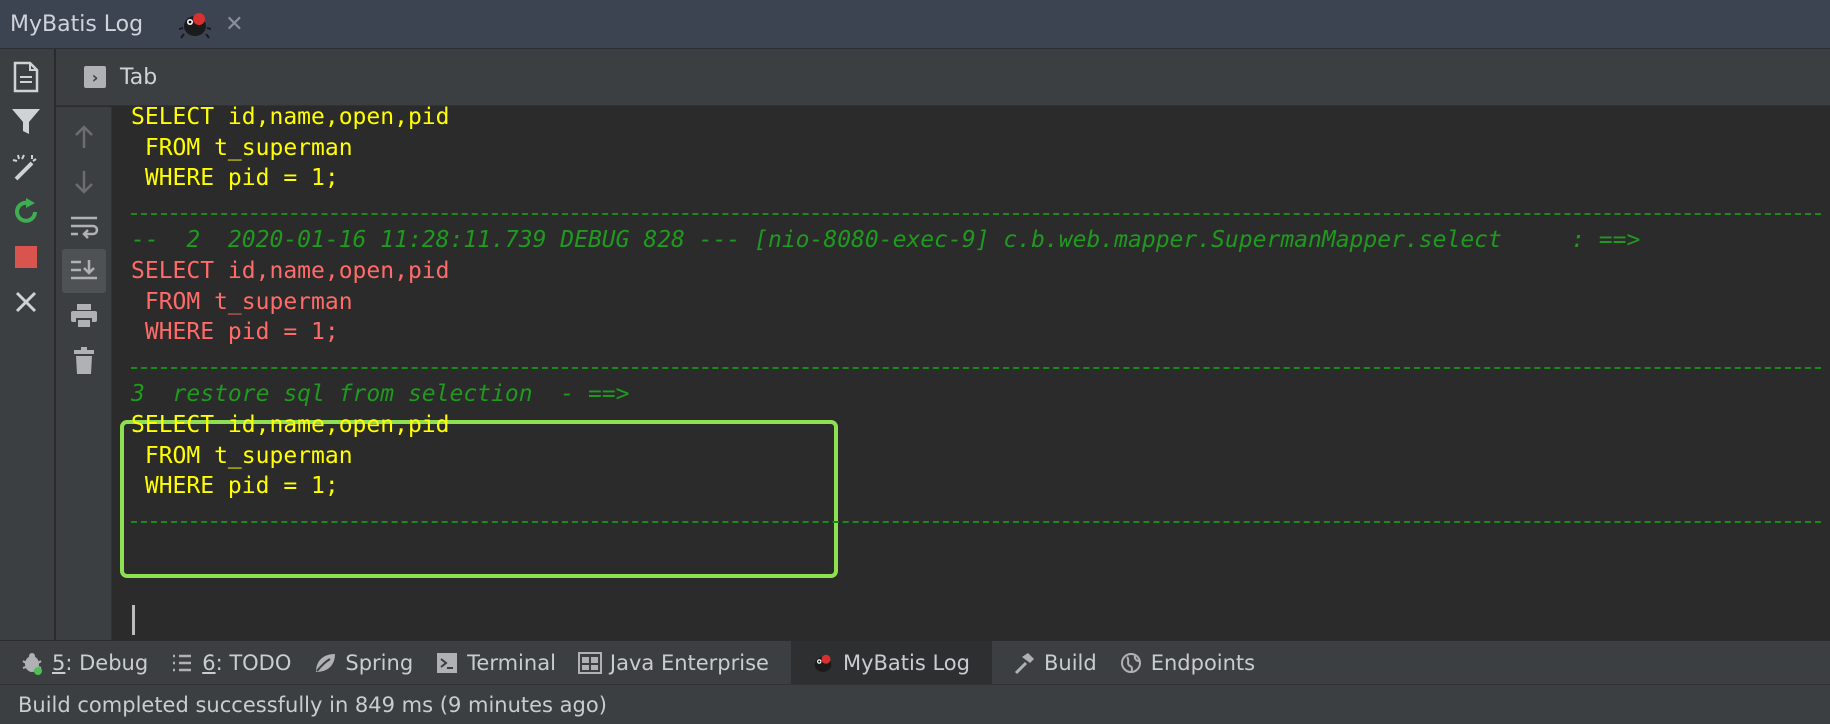  I want to click on soft-wrap-icon, so click(84, 227).